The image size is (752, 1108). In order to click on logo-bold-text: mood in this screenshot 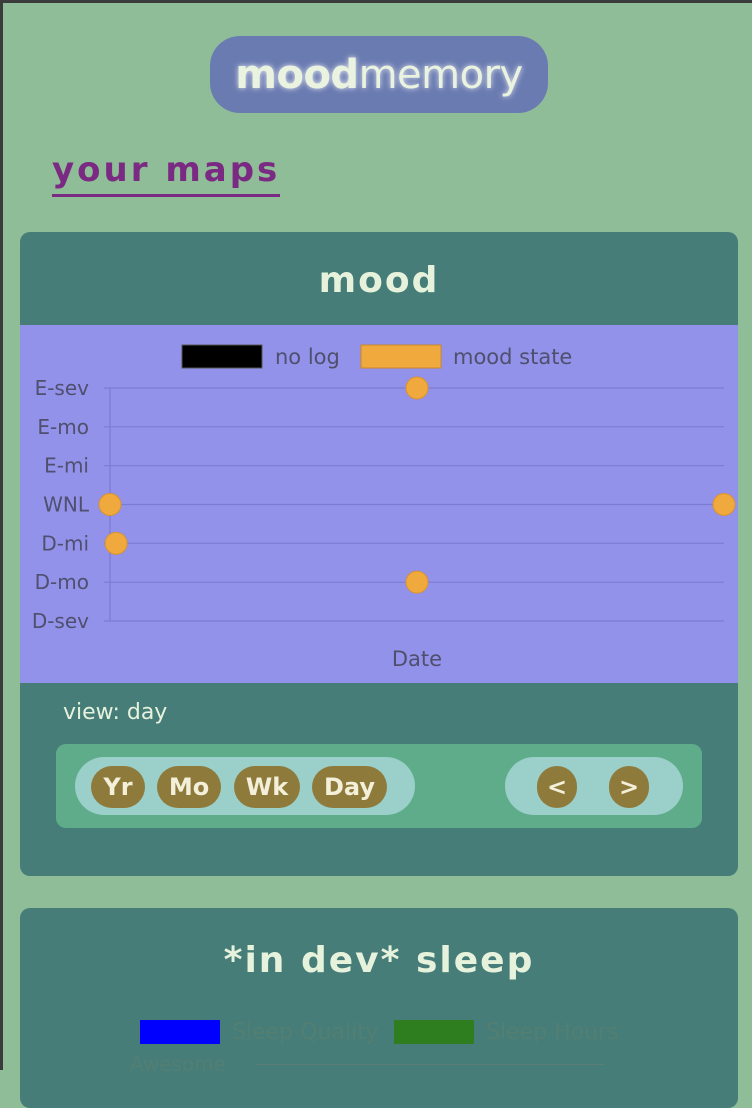, I will do `click(297, 74)`.